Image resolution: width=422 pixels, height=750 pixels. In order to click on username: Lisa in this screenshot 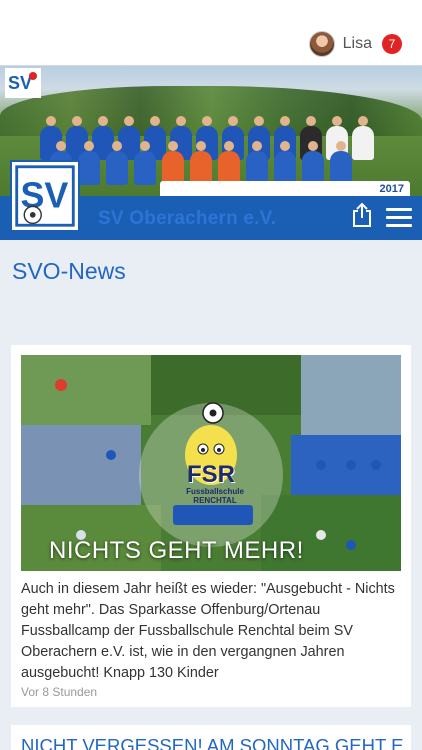, I will do `click(357, 44)`.